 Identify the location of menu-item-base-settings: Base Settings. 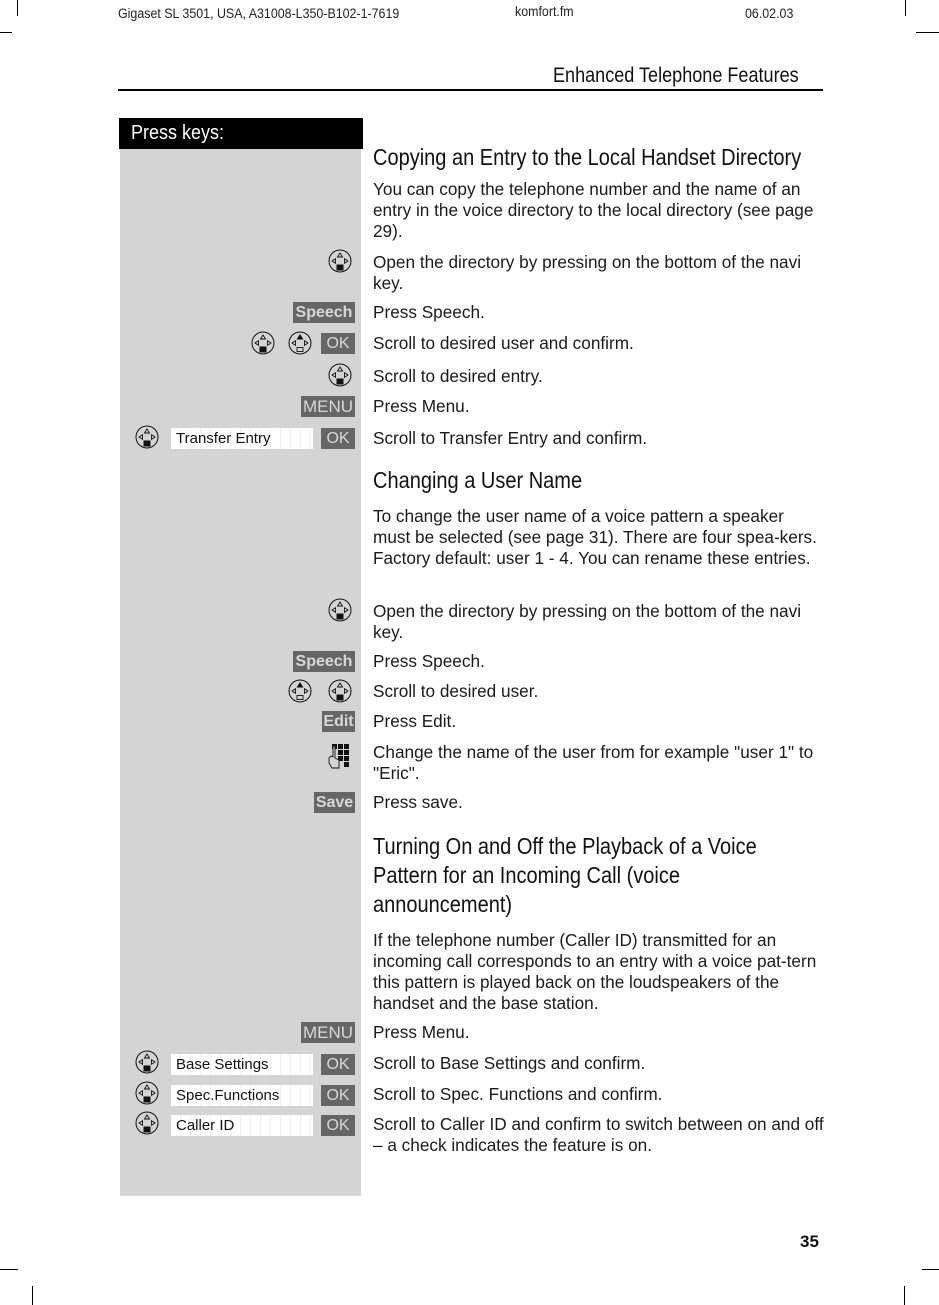
(242, 1064).